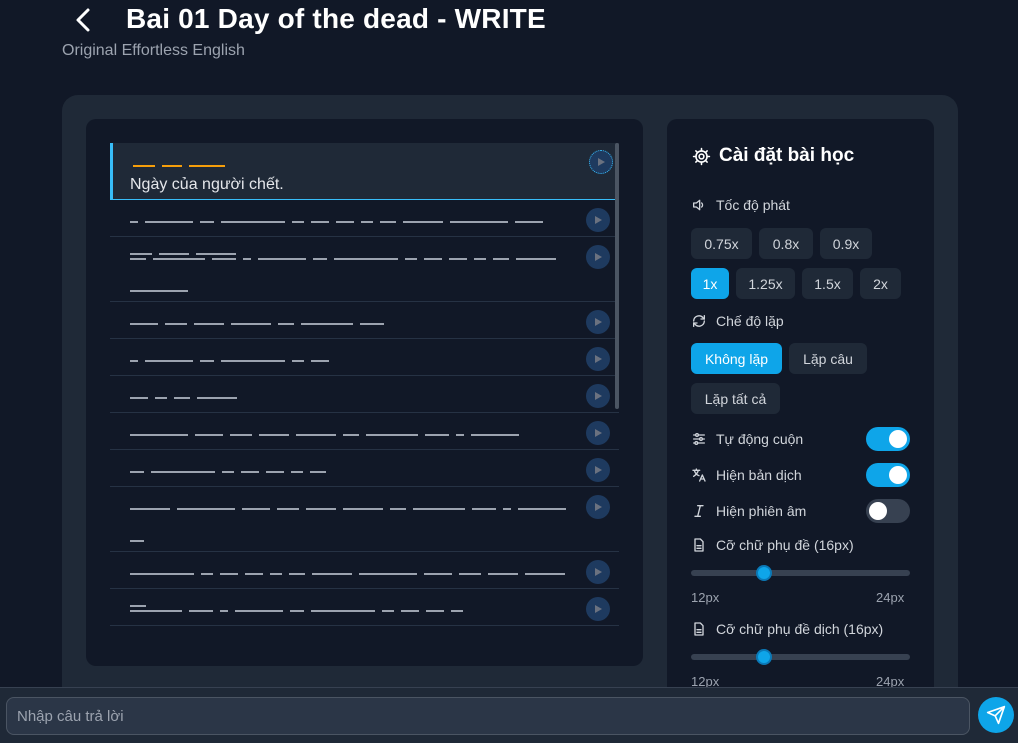 The image size is (1018, 743). I want to click on answer-bar, so click(509, 715).